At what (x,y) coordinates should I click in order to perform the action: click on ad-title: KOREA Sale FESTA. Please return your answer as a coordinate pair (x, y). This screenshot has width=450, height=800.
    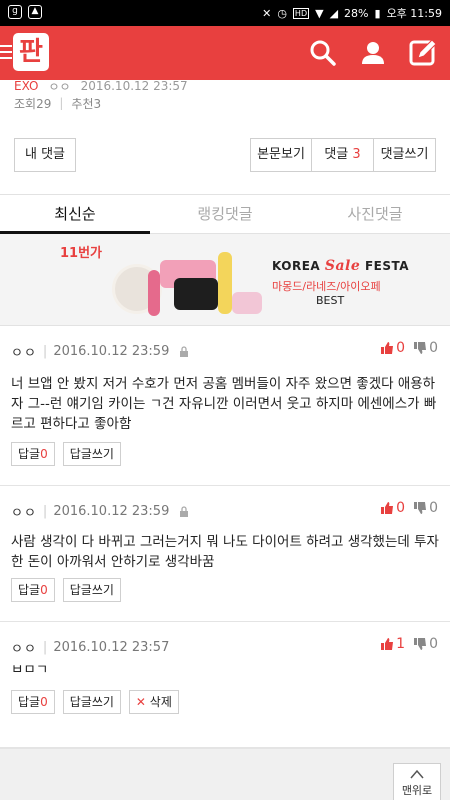
    Looking at the image, I should click on (340, 266).